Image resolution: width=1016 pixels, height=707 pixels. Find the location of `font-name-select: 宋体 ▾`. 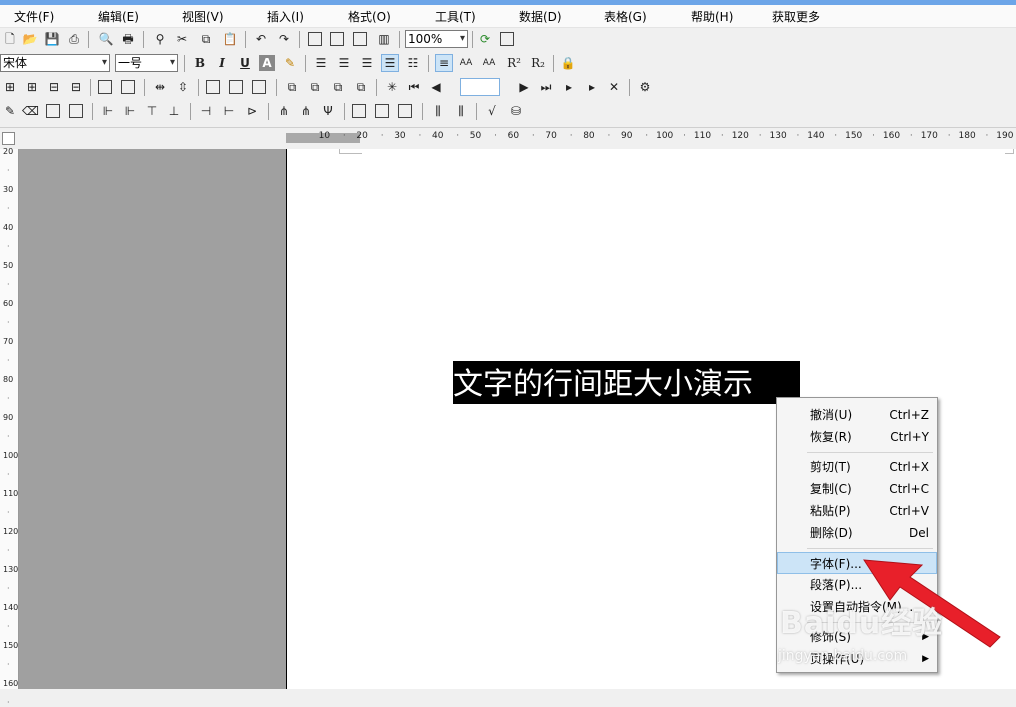

font-name-select: 宋体 ▾ is located at coordinates (55, 63).